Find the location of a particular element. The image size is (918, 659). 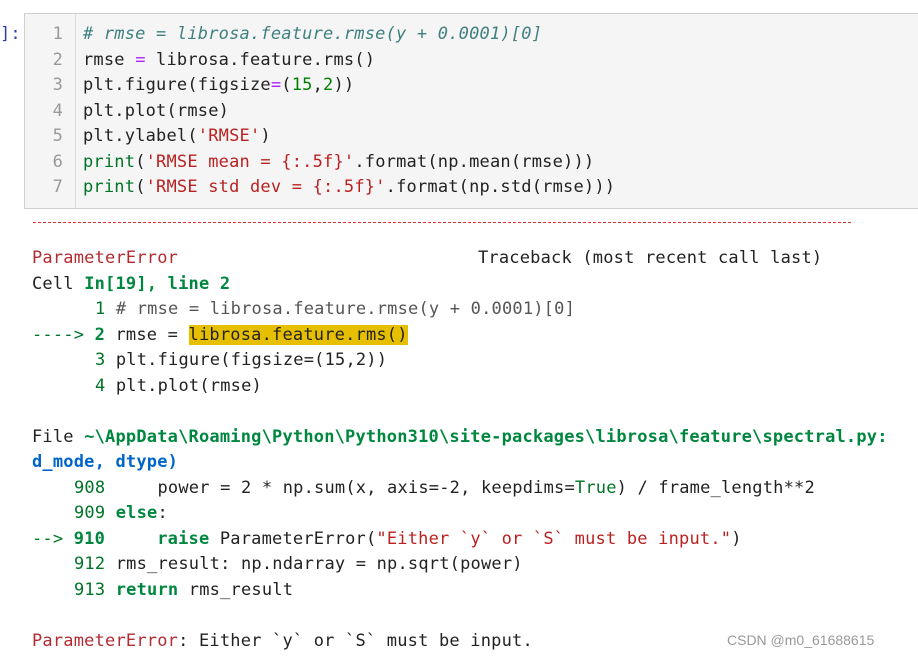

cell-reference-line: Cell In[19], line 2 is located at coordinates (131, 284).